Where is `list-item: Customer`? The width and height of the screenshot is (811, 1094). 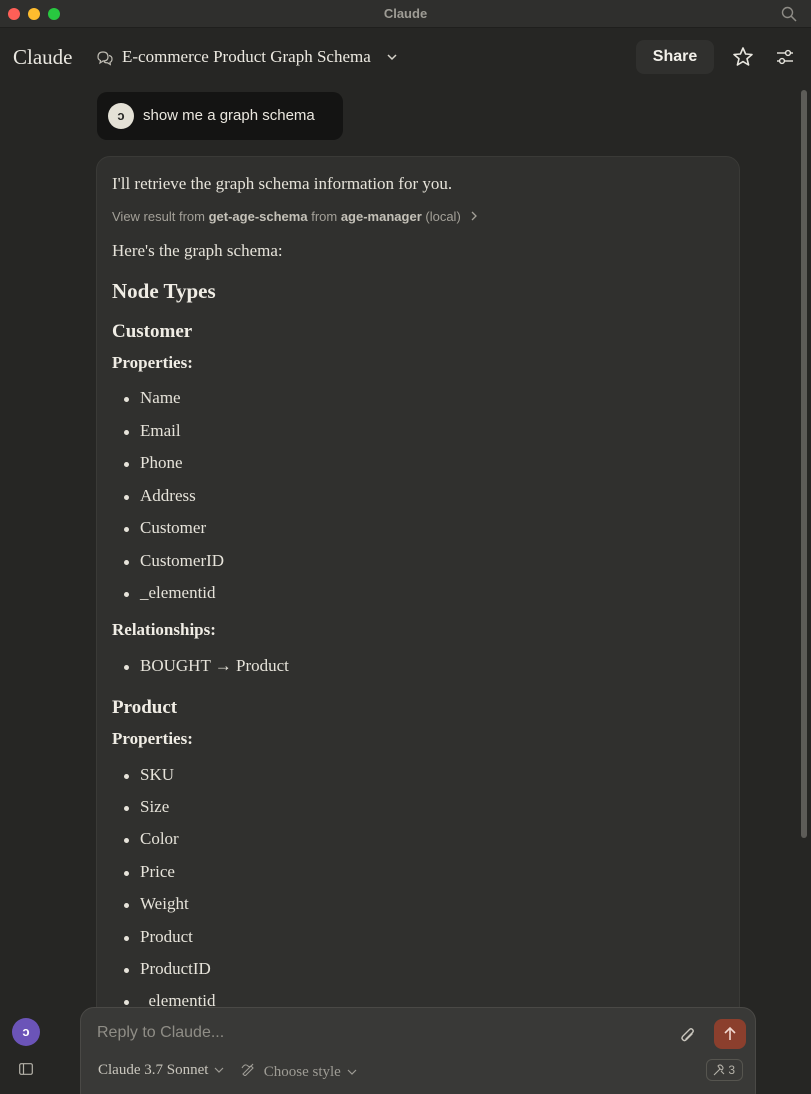 list-item: Customer is located at coordinates (173, 527).